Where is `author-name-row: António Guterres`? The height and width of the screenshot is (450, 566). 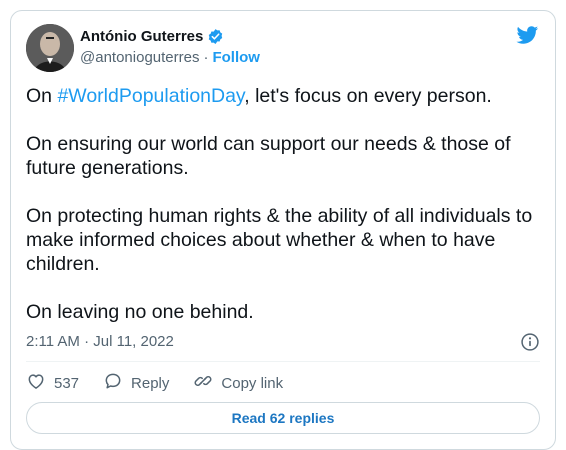
author-name-row: António Guterres is located at coordinates (152, 36).